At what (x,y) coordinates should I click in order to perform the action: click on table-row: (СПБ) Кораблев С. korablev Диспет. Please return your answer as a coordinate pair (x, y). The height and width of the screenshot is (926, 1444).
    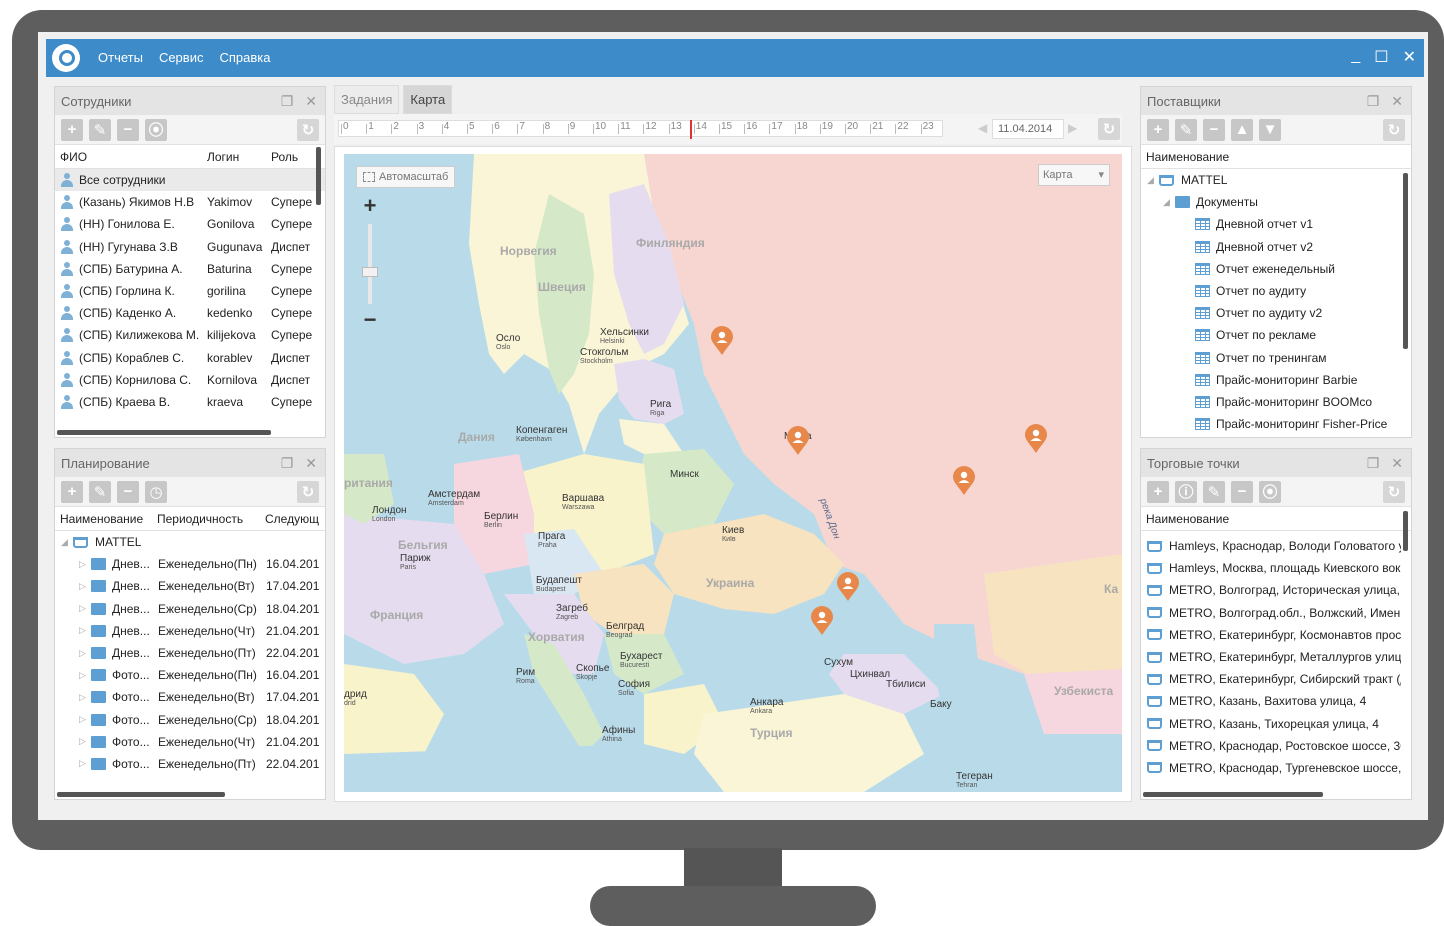
    Looking at the image, I should click on (190, 358).